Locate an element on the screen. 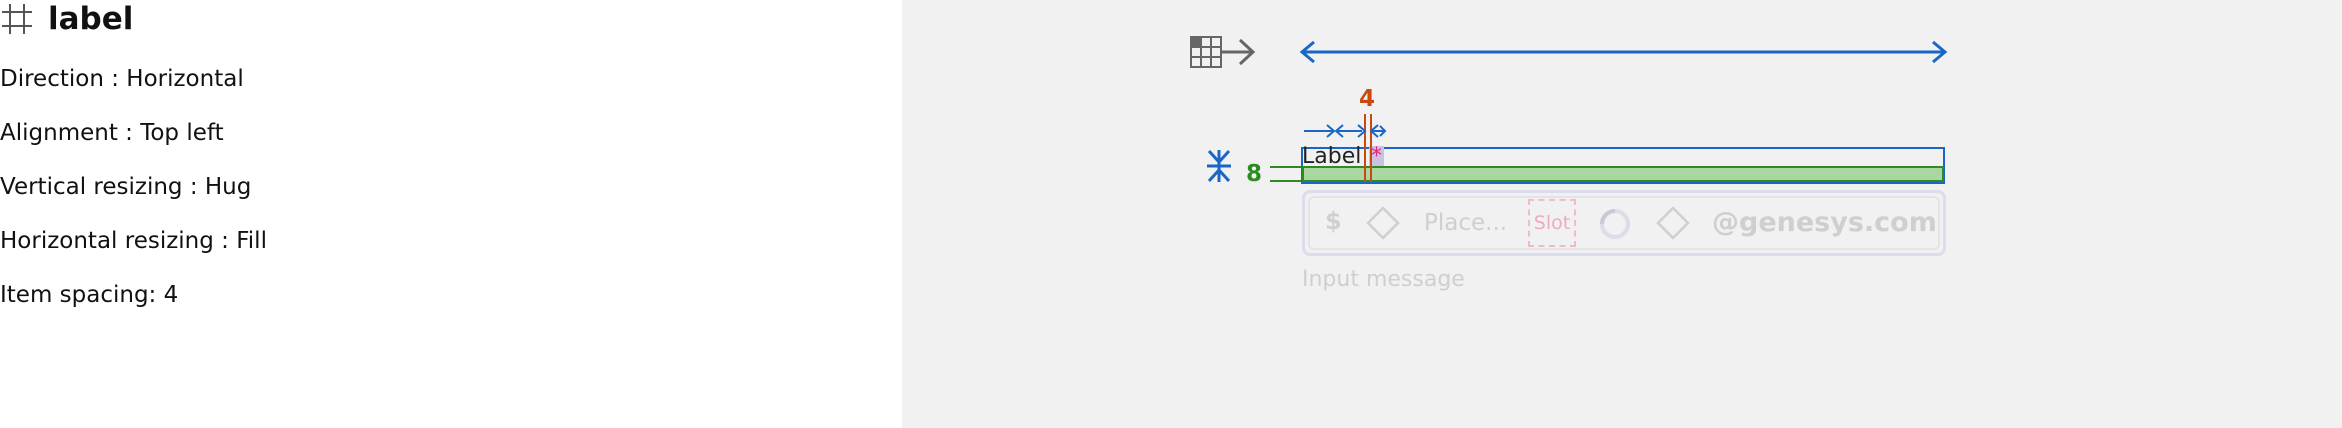 This screenshot has height=428, width=2342. spinner-icon is located at coordinates (1615, 224).